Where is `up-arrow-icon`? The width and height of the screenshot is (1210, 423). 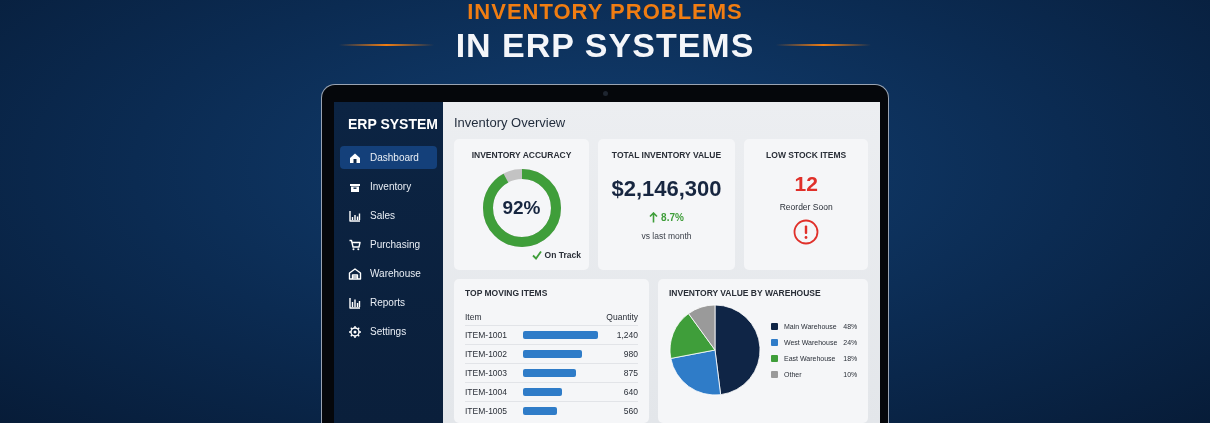 up-arrow-icon is located at coordinates (654, 217).